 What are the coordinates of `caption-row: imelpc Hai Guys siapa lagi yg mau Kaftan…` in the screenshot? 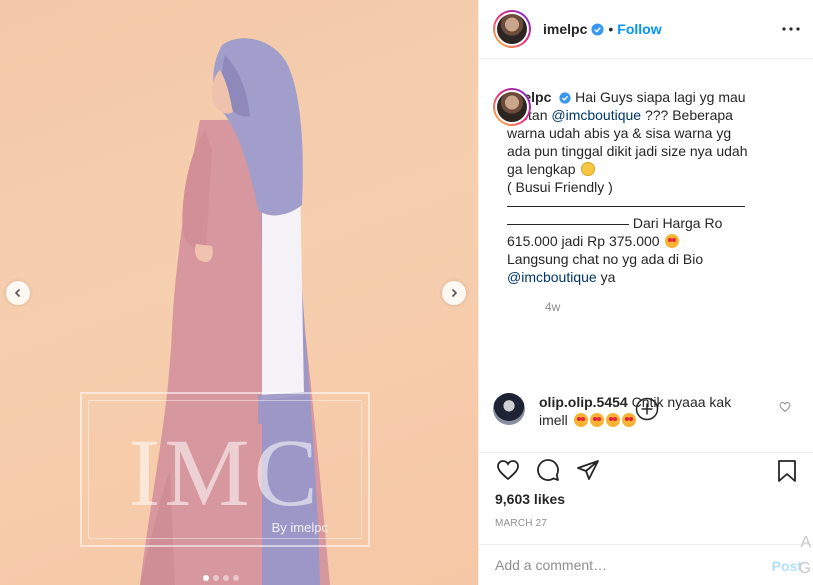 It's located at (645, 187).